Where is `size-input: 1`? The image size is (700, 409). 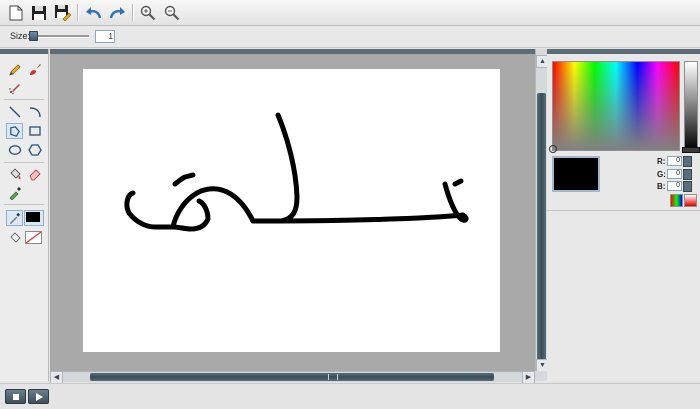 size-input: 1 is located at coordinates (105, 36).